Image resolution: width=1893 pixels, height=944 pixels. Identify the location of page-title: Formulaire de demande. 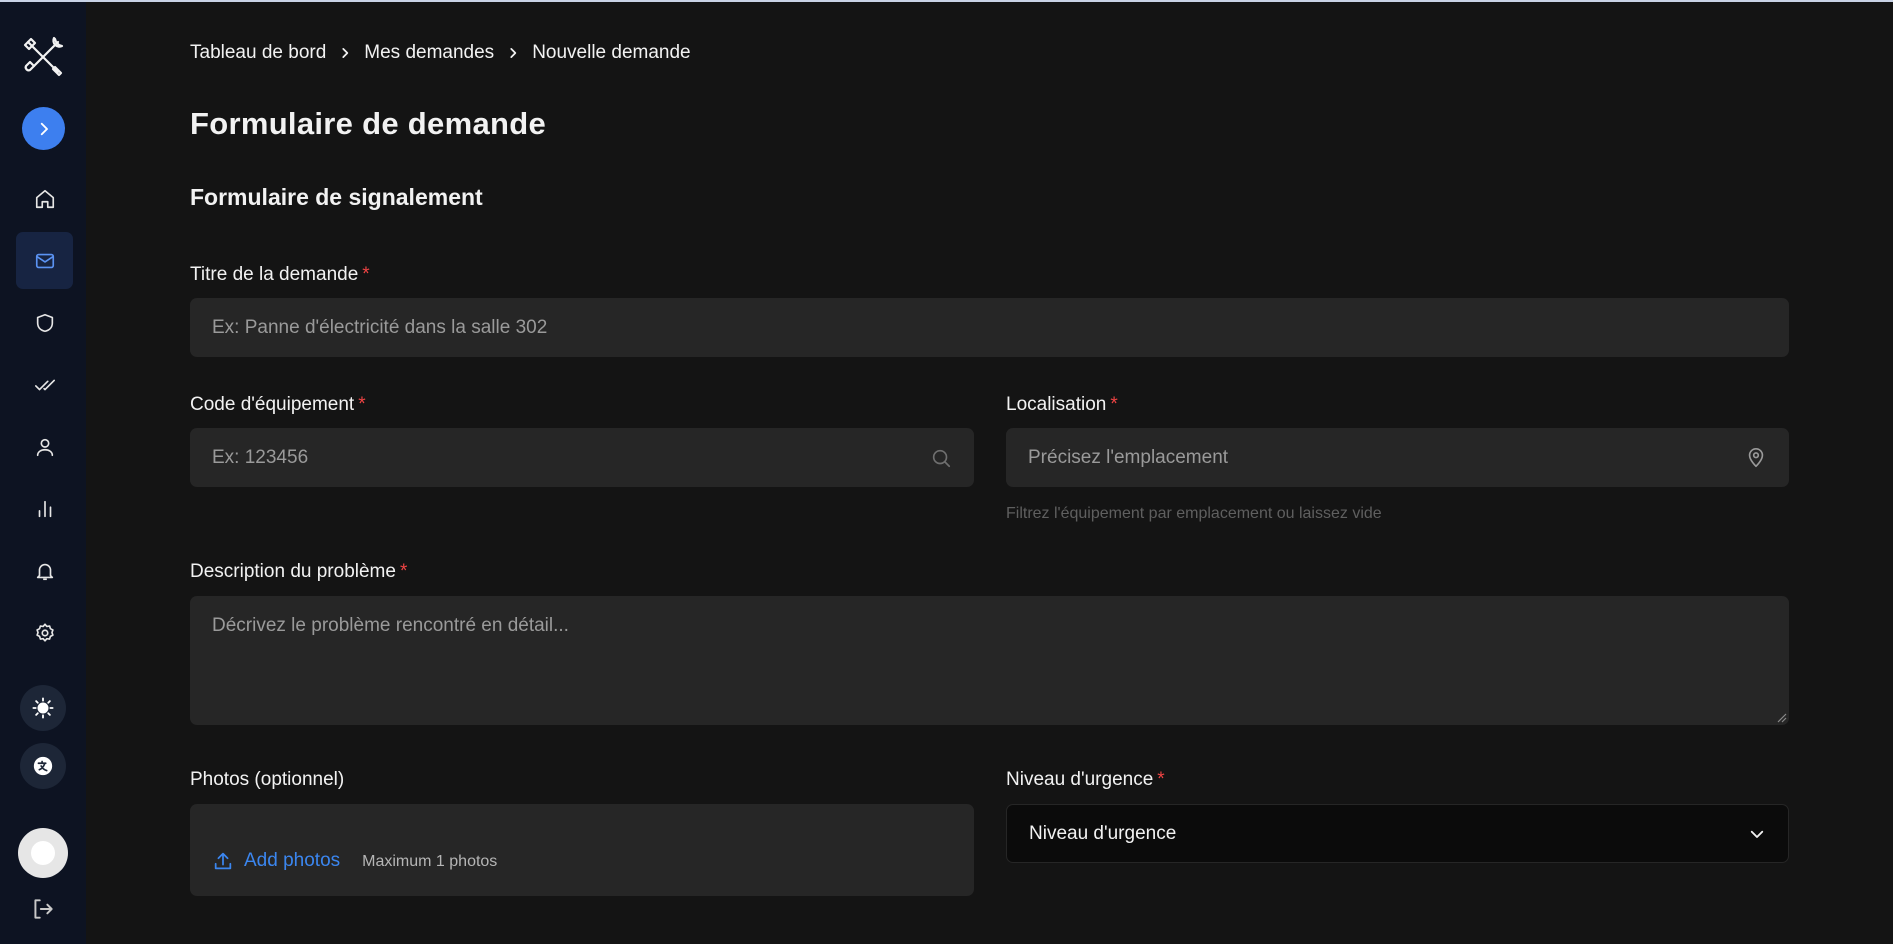
(368, 123).